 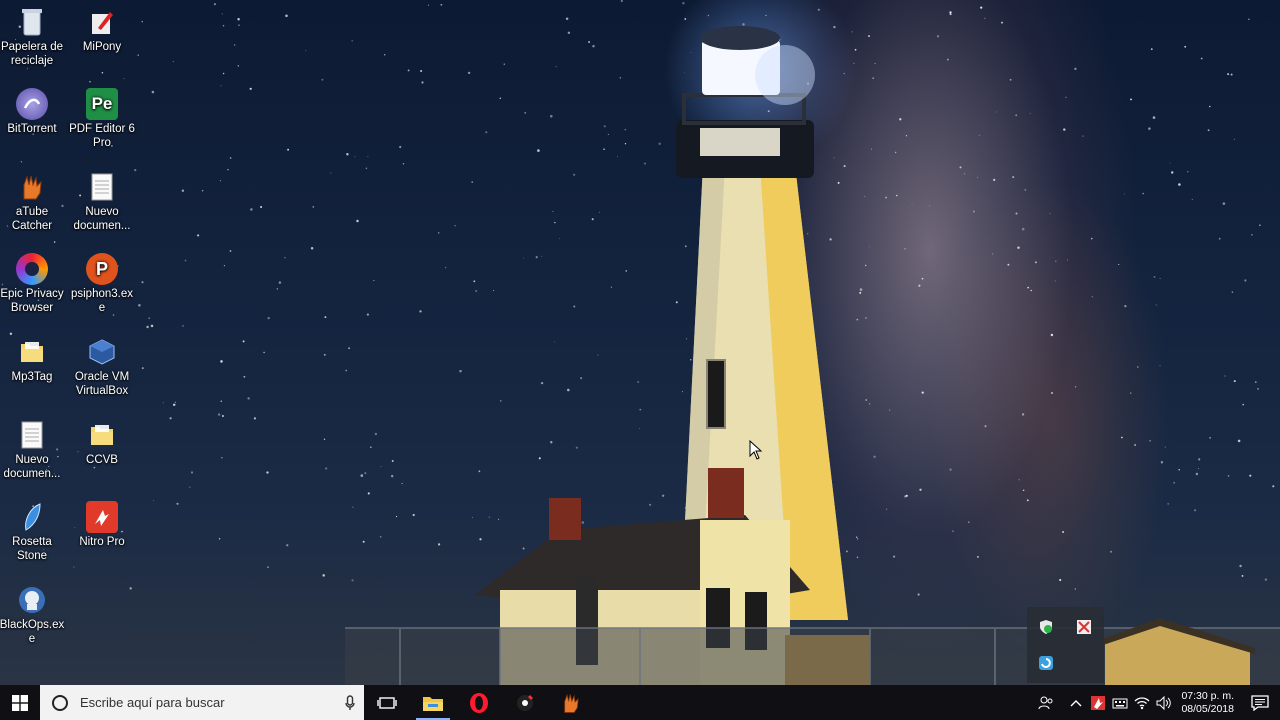 I want to click on desktop-icon-mp3tag: Mp3Tag, so click(x=32, y=360).